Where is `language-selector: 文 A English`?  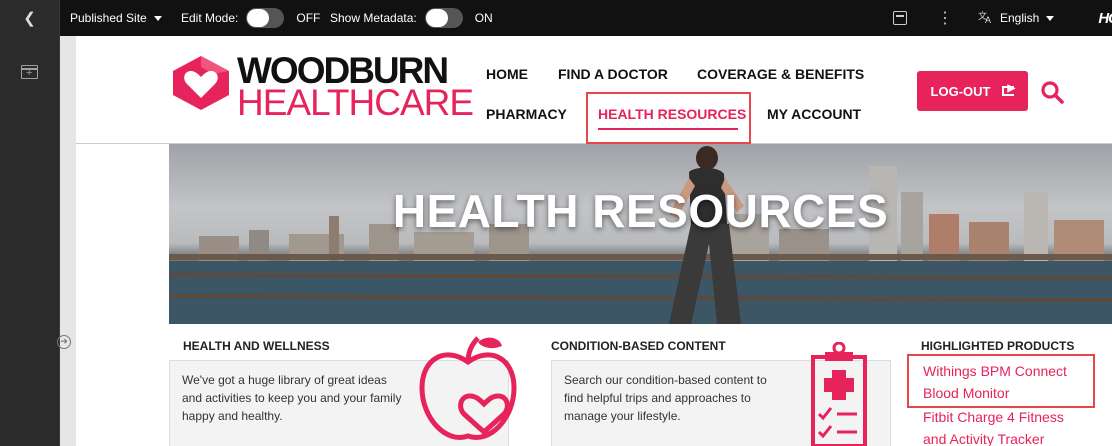 language-selector: 文 A English is located at coordinates (1016, 18).